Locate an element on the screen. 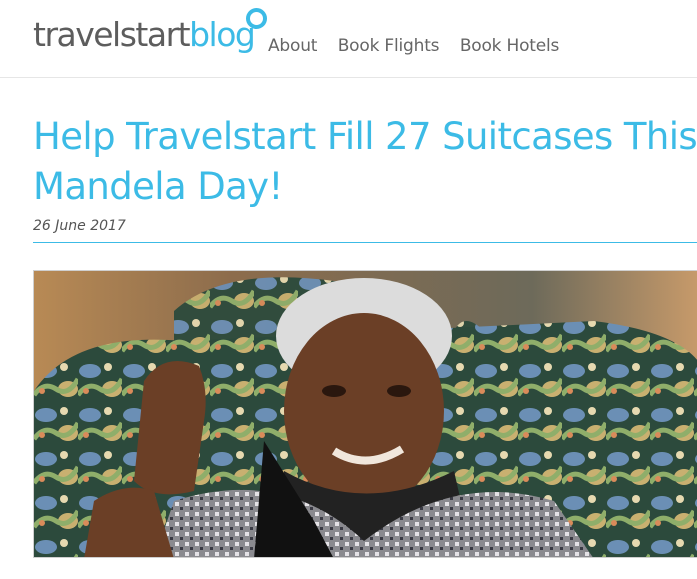 The height and width of the screenshot is (579, 697). site-logo: travelstartblog is located at coordinates (144, 35).